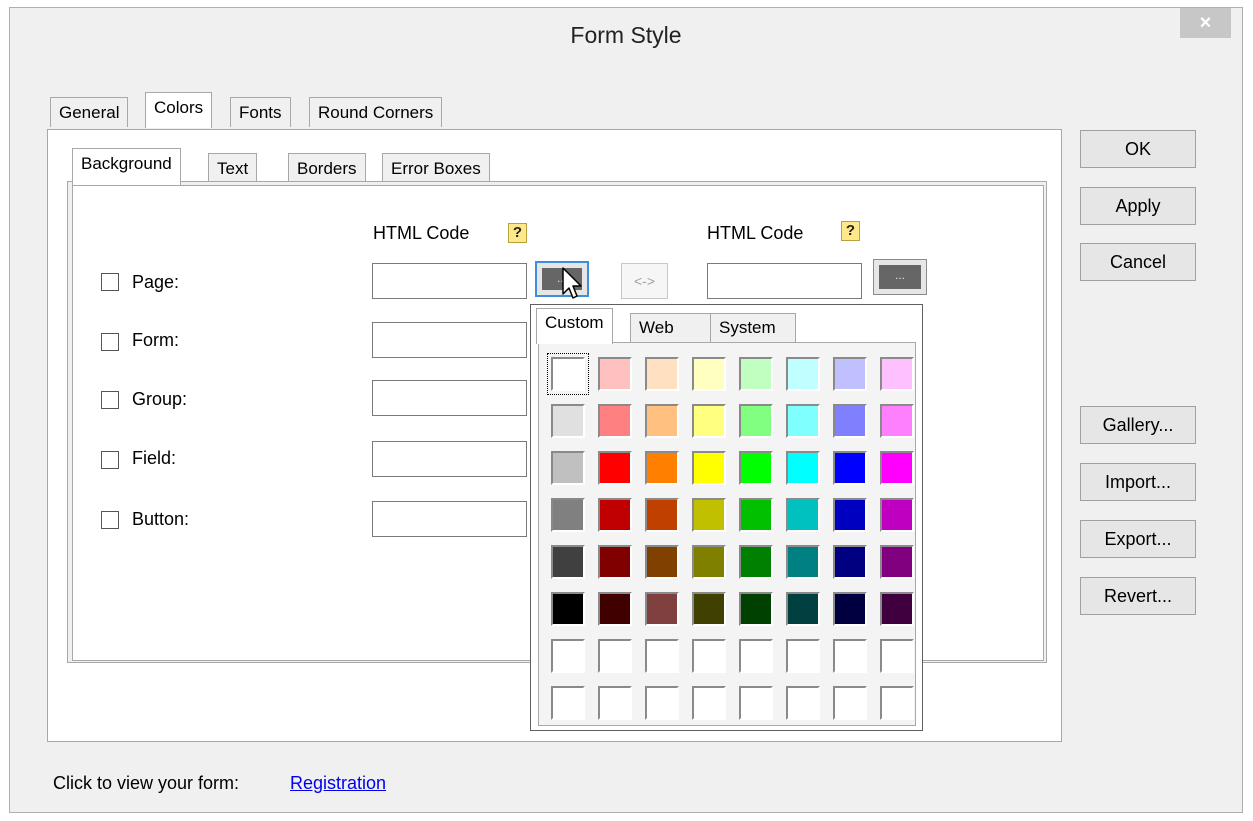 Image resolution: width=1253 pixels, height=821 pixels. I want to click on popup-tab-custom: Custom, so click(574, 326).